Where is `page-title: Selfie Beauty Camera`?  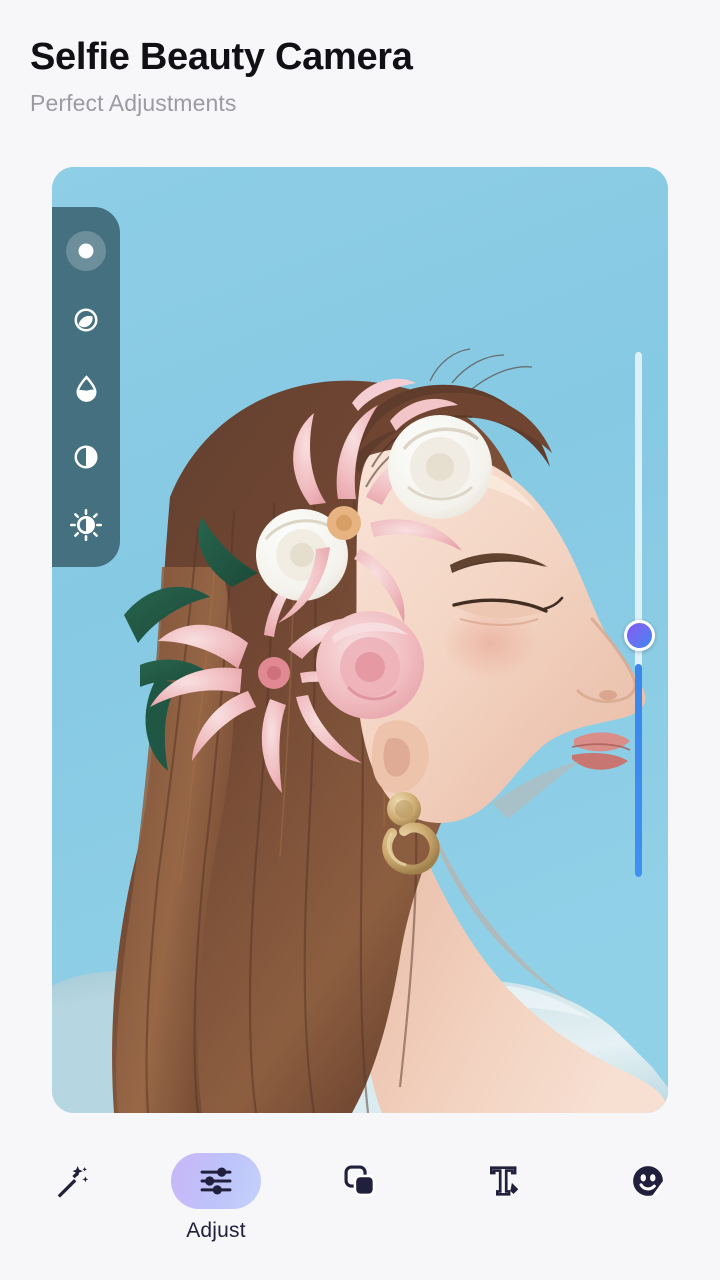
page-title: Selfie Beauty Camera is located at coordinates (221, 57).